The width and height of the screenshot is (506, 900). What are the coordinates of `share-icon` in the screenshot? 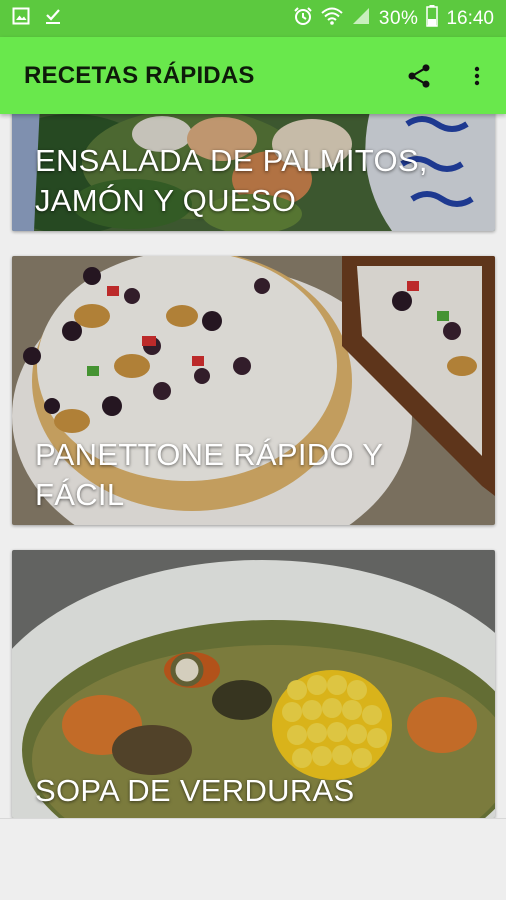 It's located at (419, 75).